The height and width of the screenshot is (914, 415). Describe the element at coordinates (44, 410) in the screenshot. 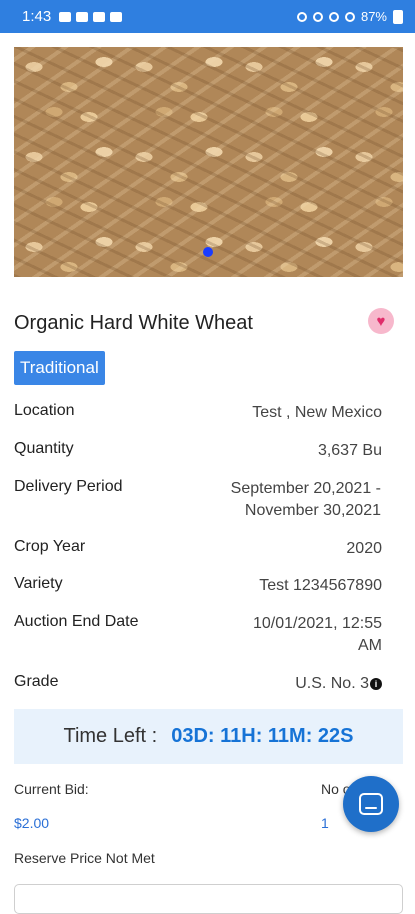

I see `location-label: Location` at that location.